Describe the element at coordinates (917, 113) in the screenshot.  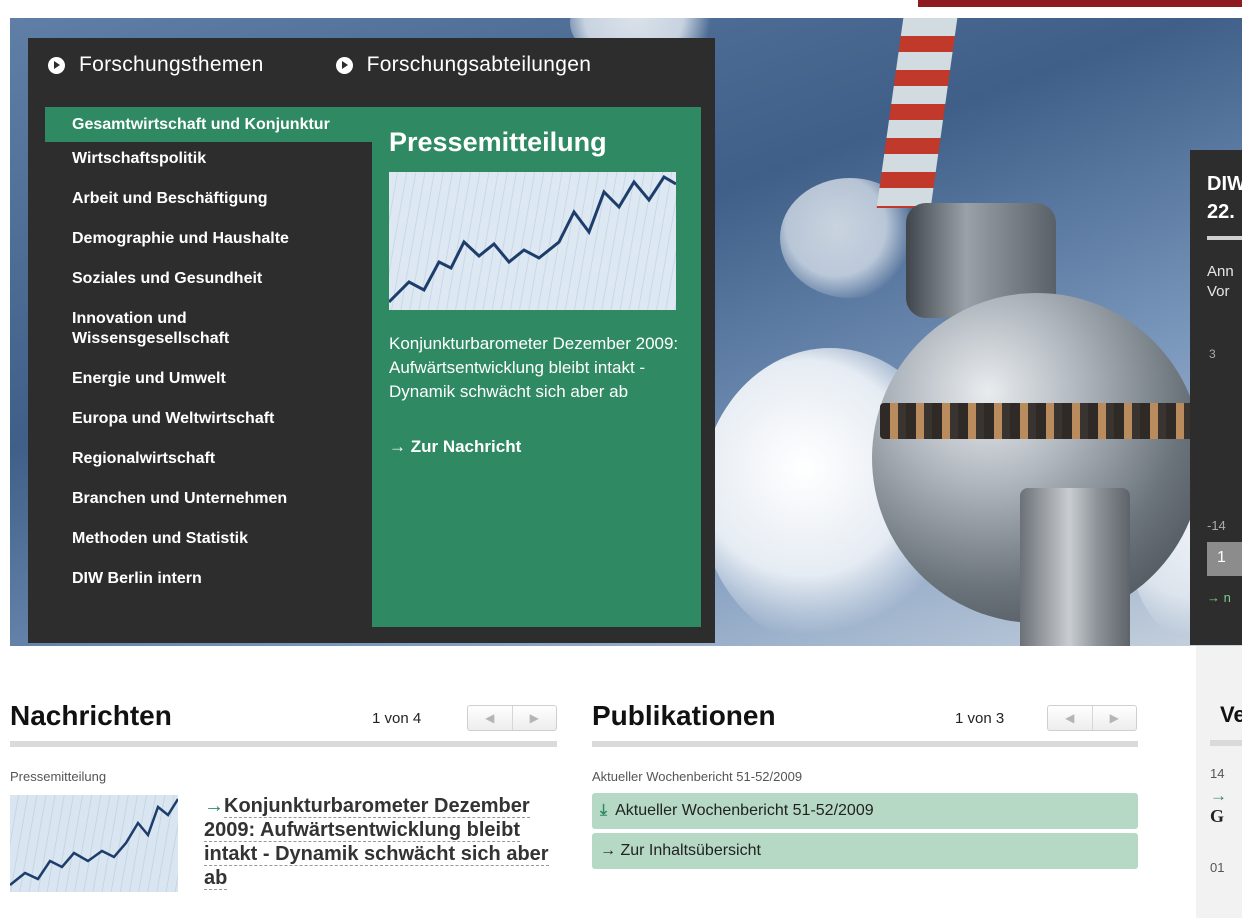
I see `tower-mast` at that location.